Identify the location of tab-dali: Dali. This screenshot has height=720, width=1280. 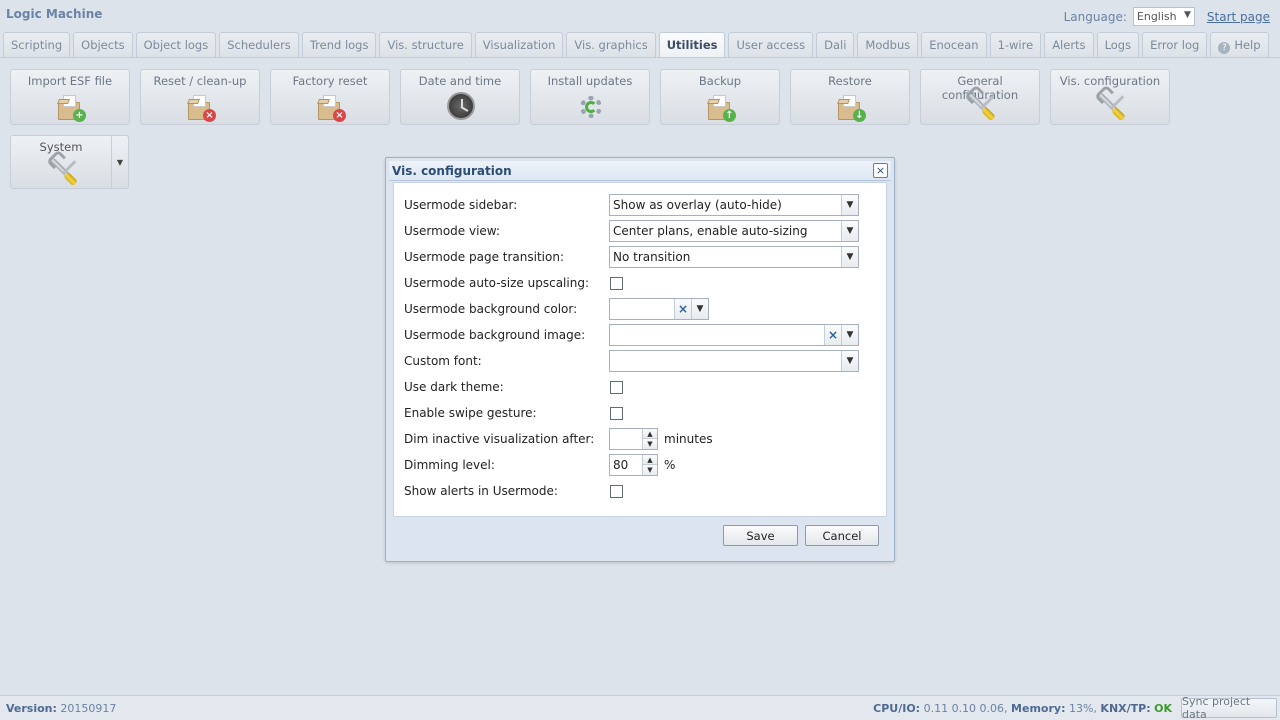
(835, 44).